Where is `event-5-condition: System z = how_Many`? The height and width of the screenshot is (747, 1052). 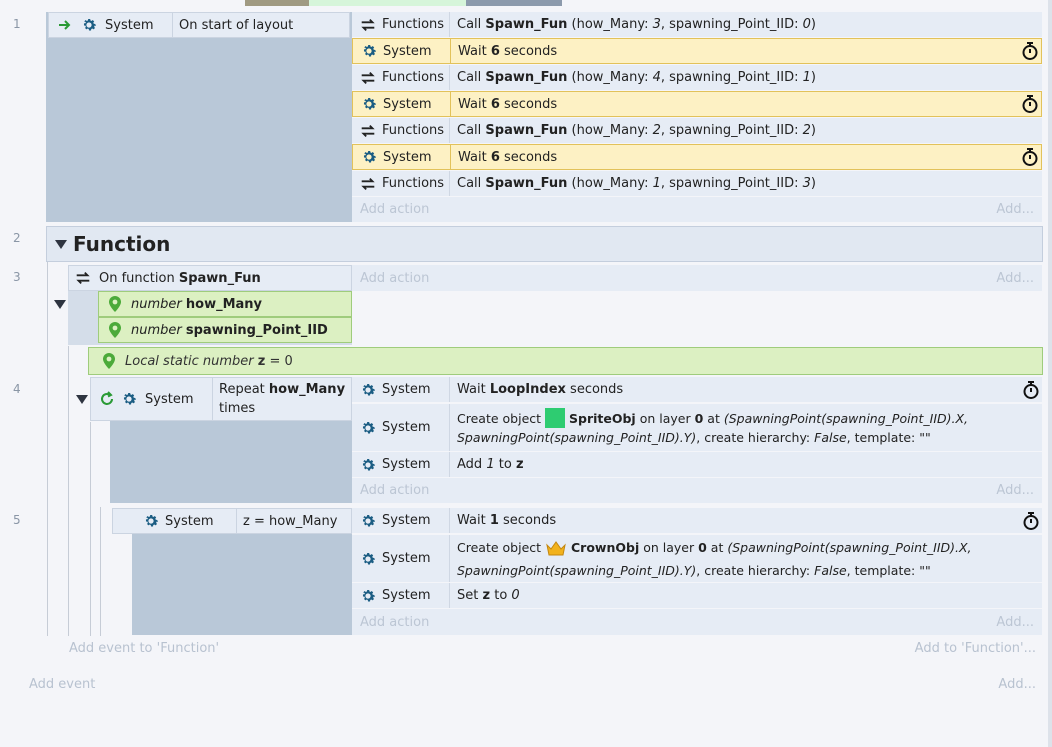 event-5-condition: System z = how_Many is located at coordinates (232, 521).